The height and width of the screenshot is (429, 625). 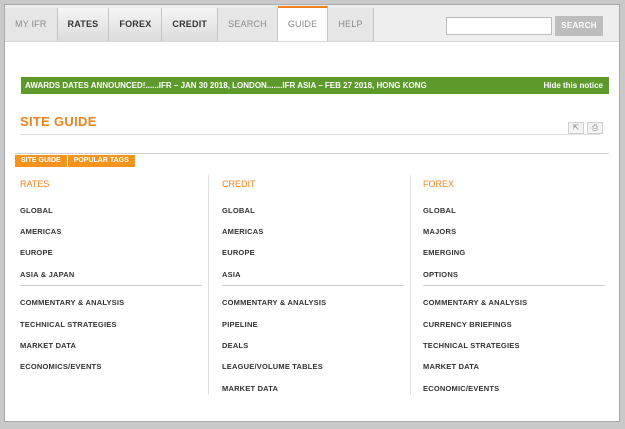 What do you see at coordinates (314, 184) in the screenshot?
I see `column-heading-credit: CREDIT` at bounding box center [314, 184].